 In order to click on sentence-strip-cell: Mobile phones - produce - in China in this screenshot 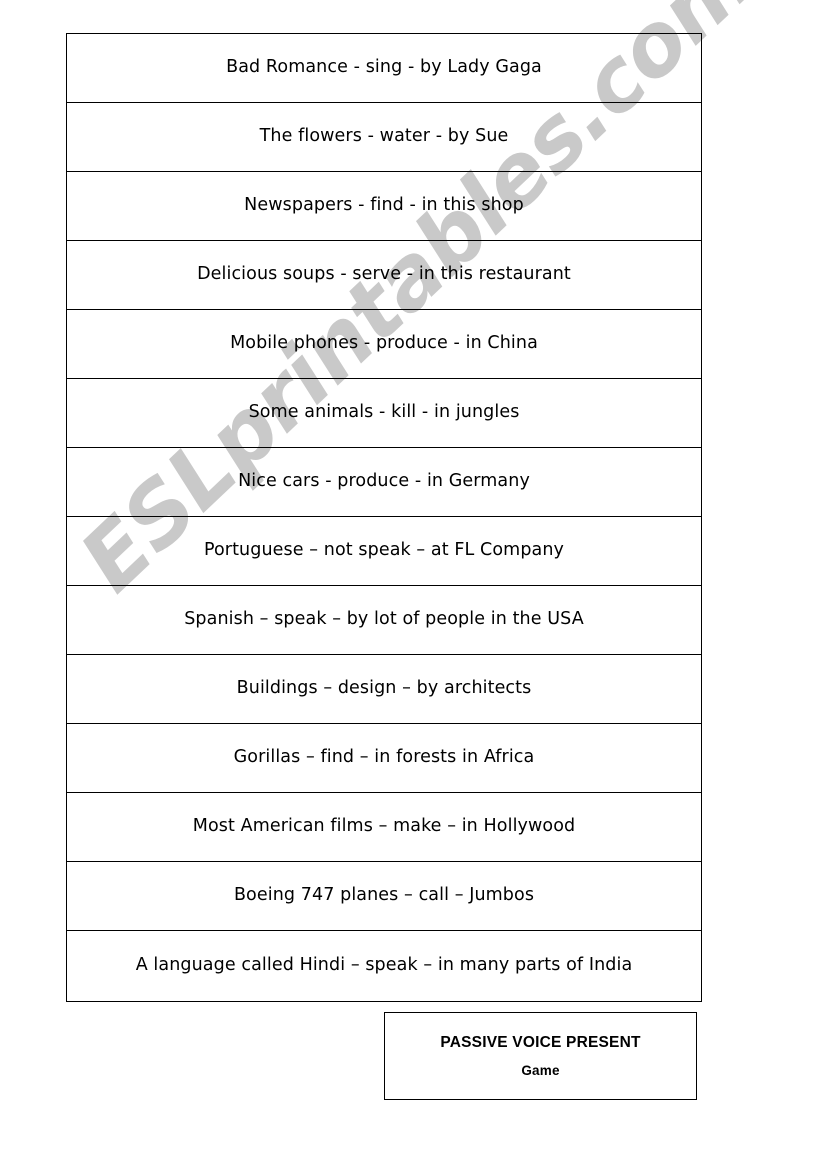, I will do `click(384, 344)`.